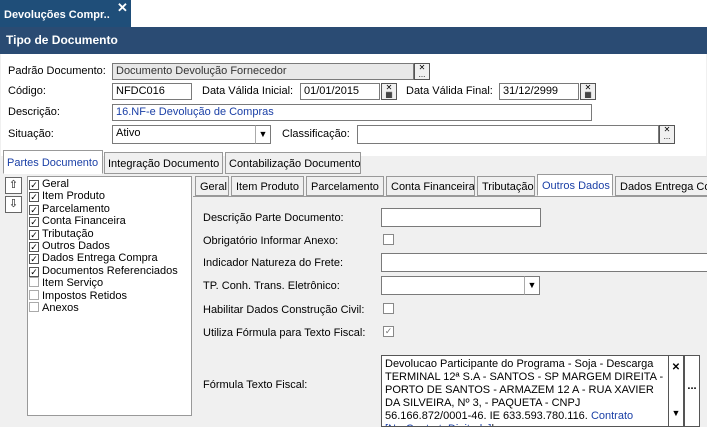 This screenshot has width=707, height=427. I want to click on classificacao-label: Classificação:, so click(316, 134).